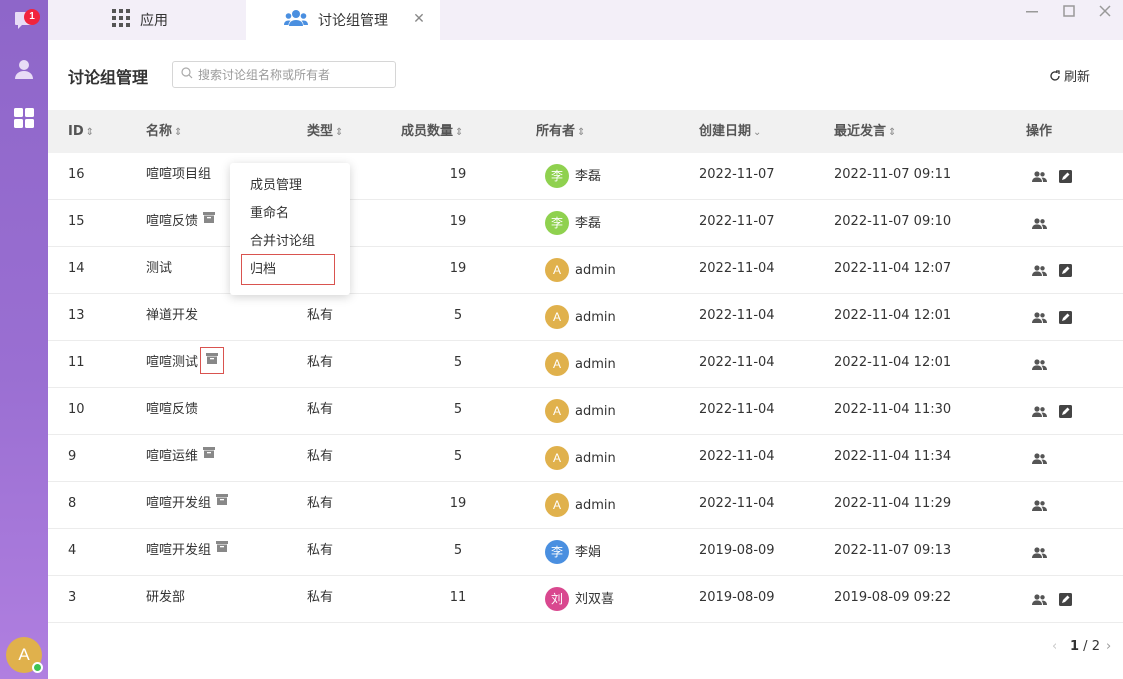 The image size is (1123, 679). What do you see at coordinates (165, 599) in the screenshot?
I see `cell-name: 研发部` at bounding box center [165, 599].